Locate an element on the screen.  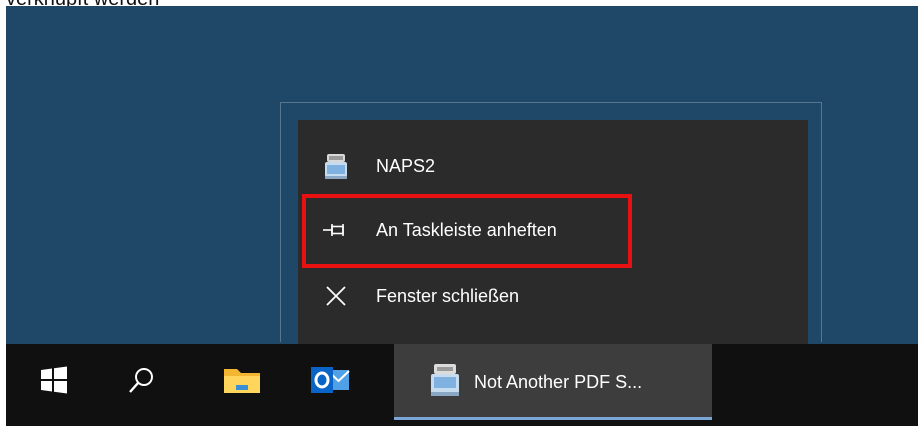
highlight-annotation-box is located at coordinates (467, 231).